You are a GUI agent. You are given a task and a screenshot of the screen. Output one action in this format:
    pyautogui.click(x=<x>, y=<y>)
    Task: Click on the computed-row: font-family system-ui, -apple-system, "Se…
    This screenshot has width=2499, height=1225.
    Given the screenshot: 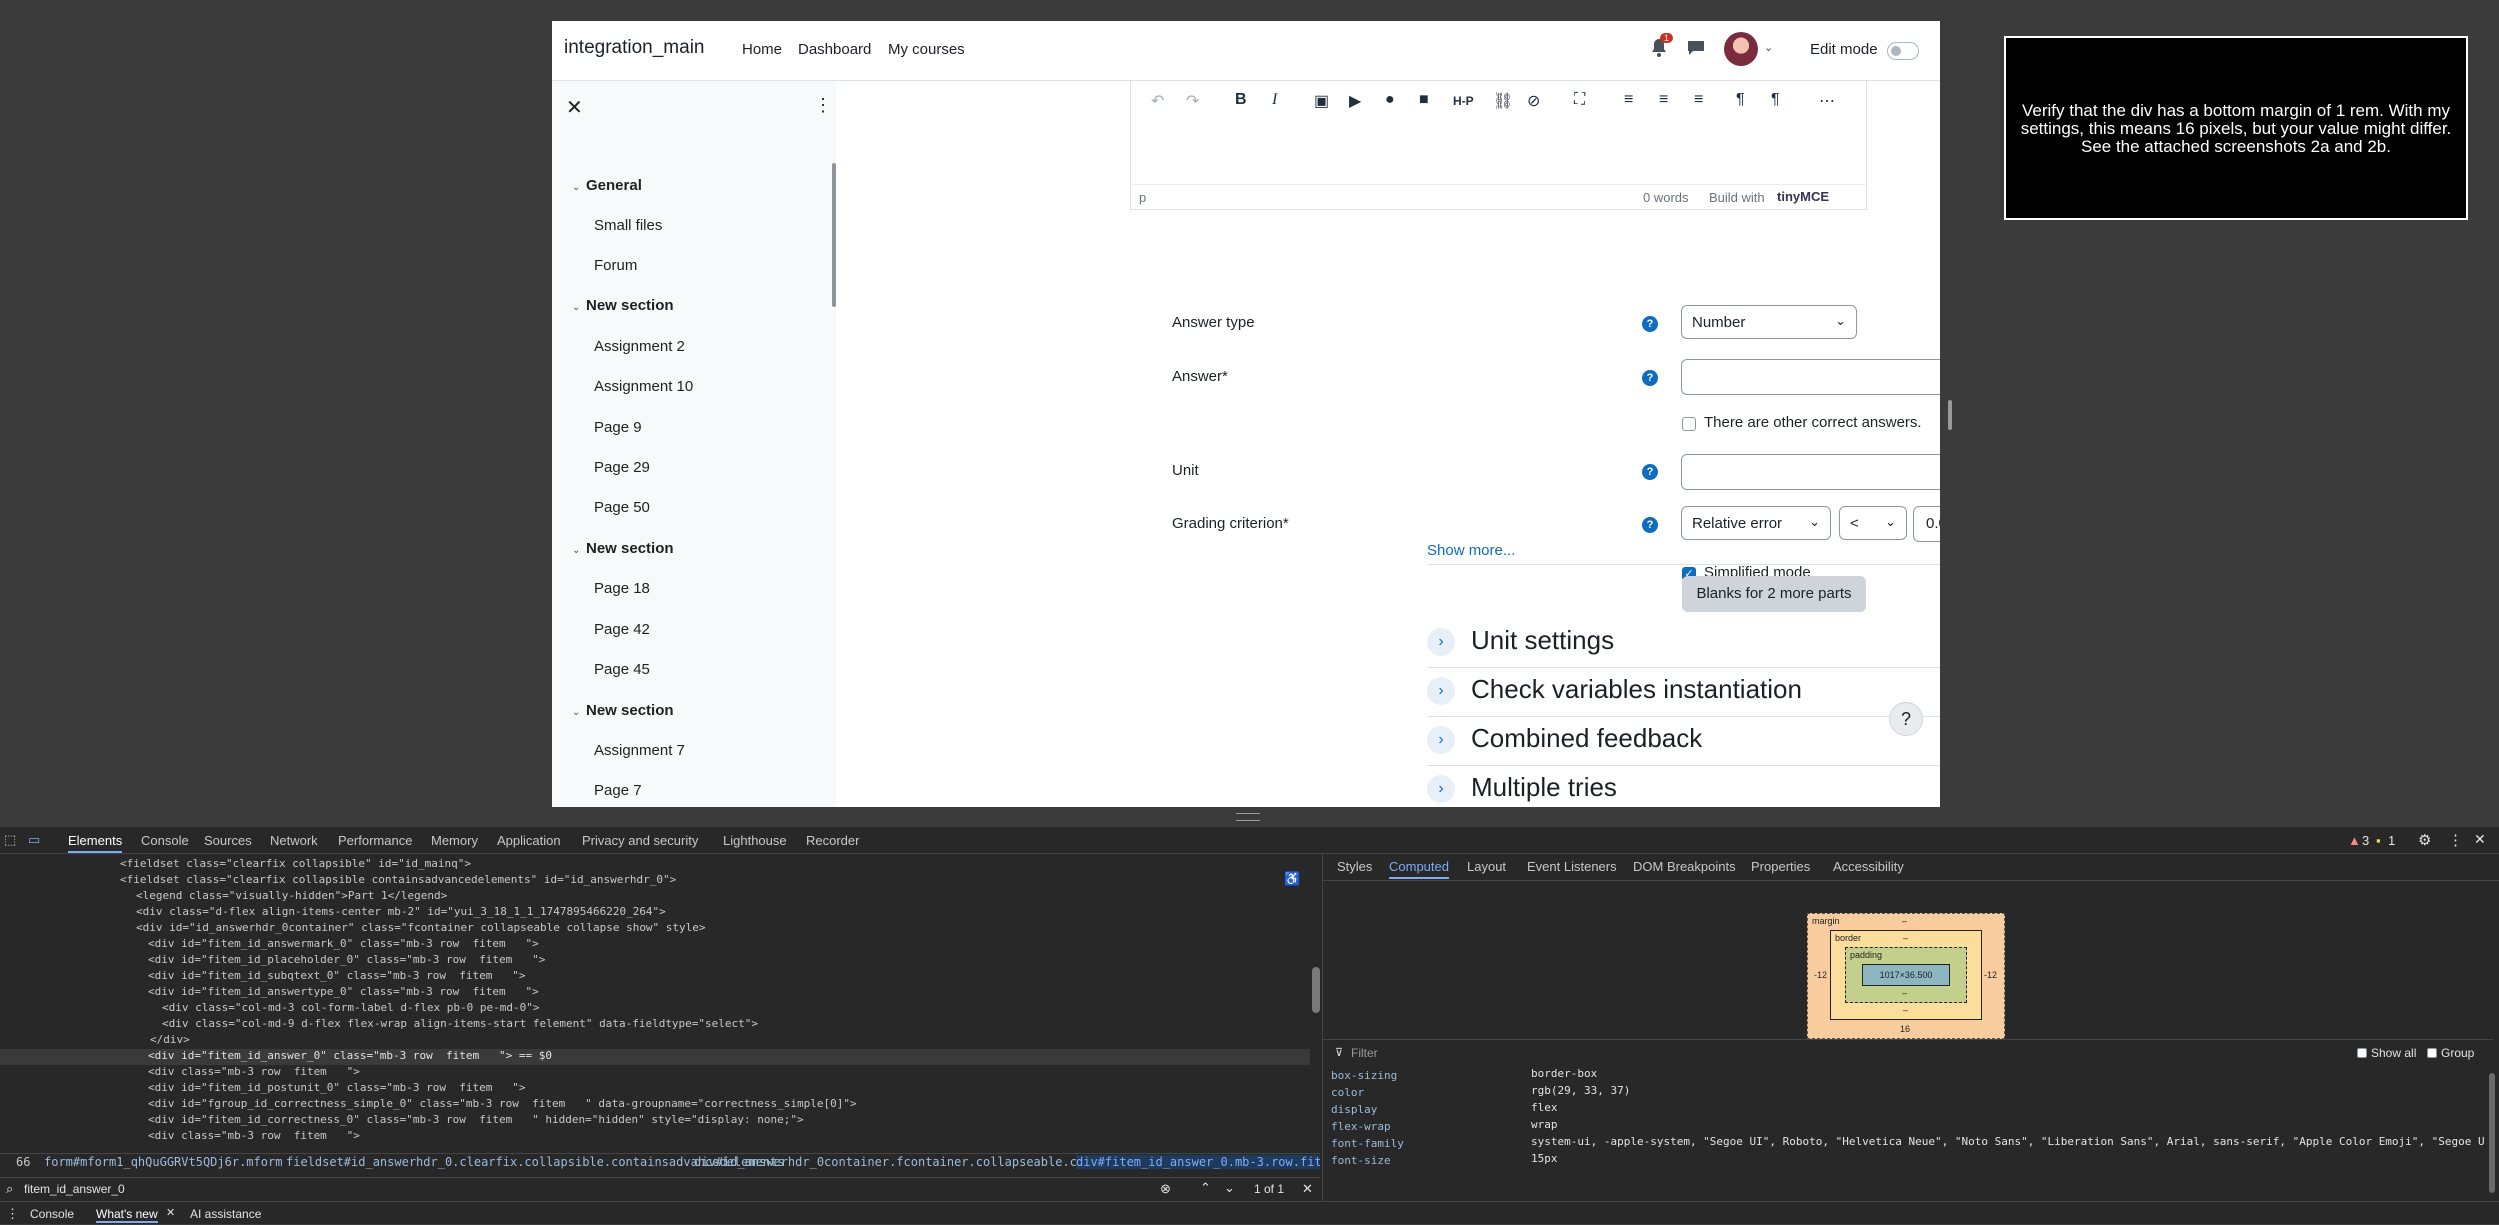 What is the action you would take?
    pyautogui.click(x=1911, y=1142)
    